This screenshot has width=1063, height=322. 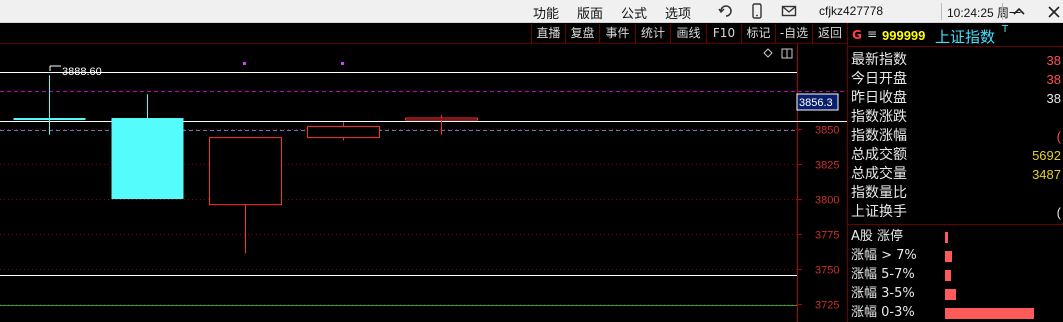 I want to click on peak-label: 3888.60, so click(x=82, y=72).